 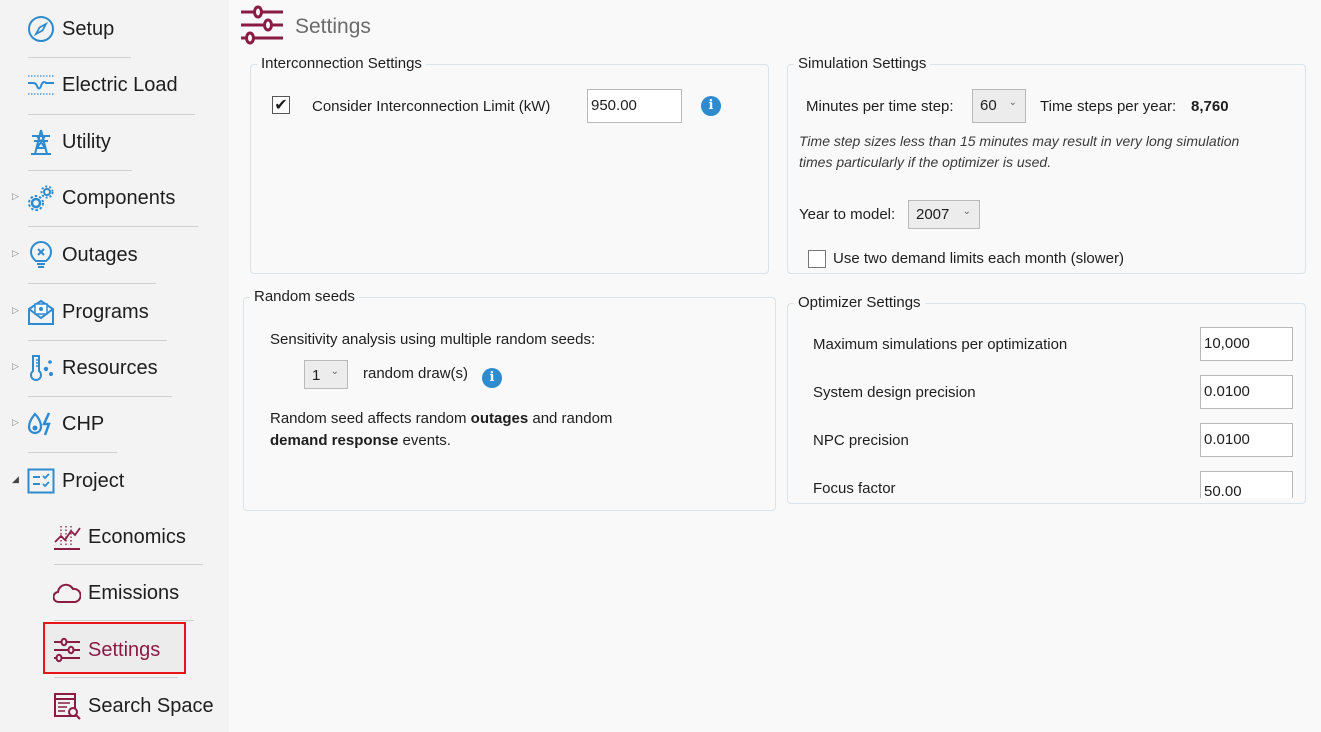 What do you see at coordinates (341, 64) in the screenshot?
I see `group-legend: Interconnection Settings` at bounding box center [341, 64].